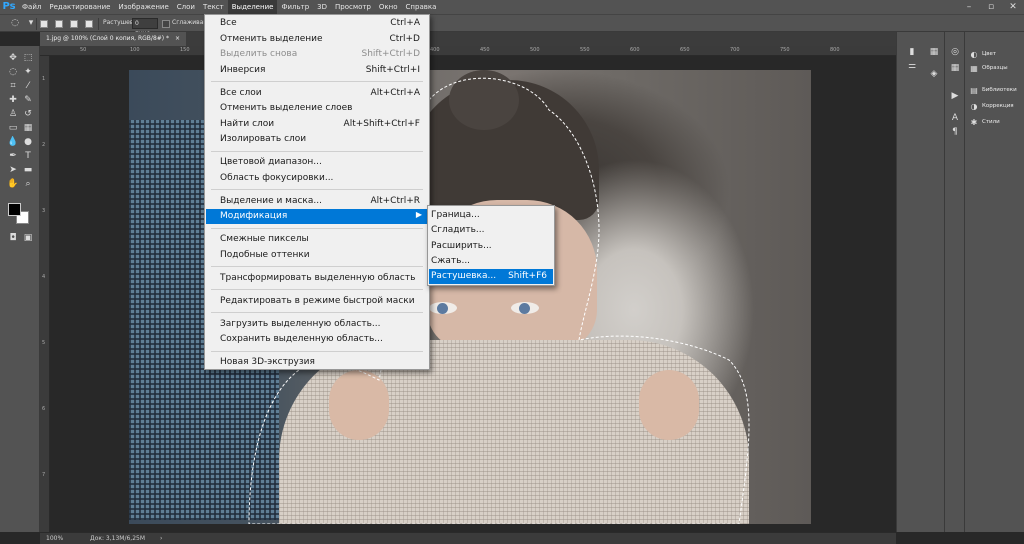  What do you see at coordinates (14, 209) in the screenshot?
I see `foreground-color-swatch` at bounding box center [14, 209].